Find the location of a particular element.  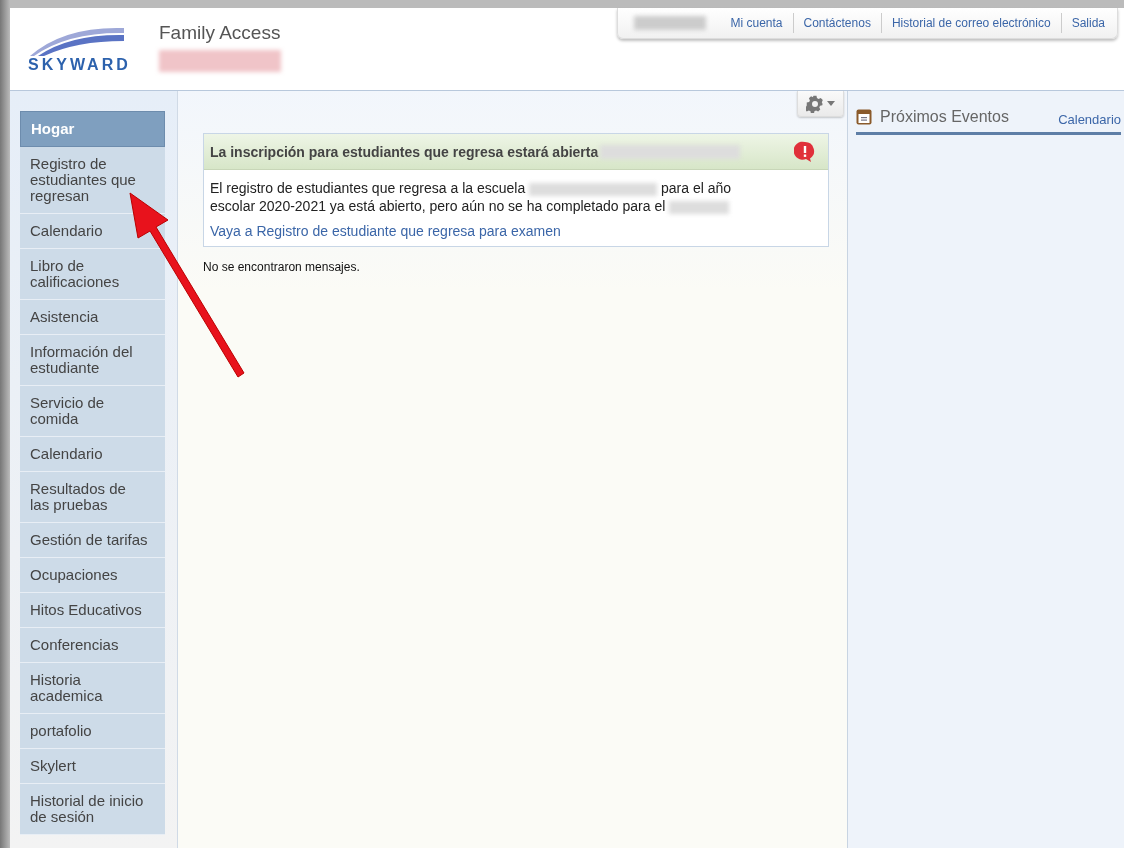

logo-text: SKYWARD is located at coordinates (80, 65).